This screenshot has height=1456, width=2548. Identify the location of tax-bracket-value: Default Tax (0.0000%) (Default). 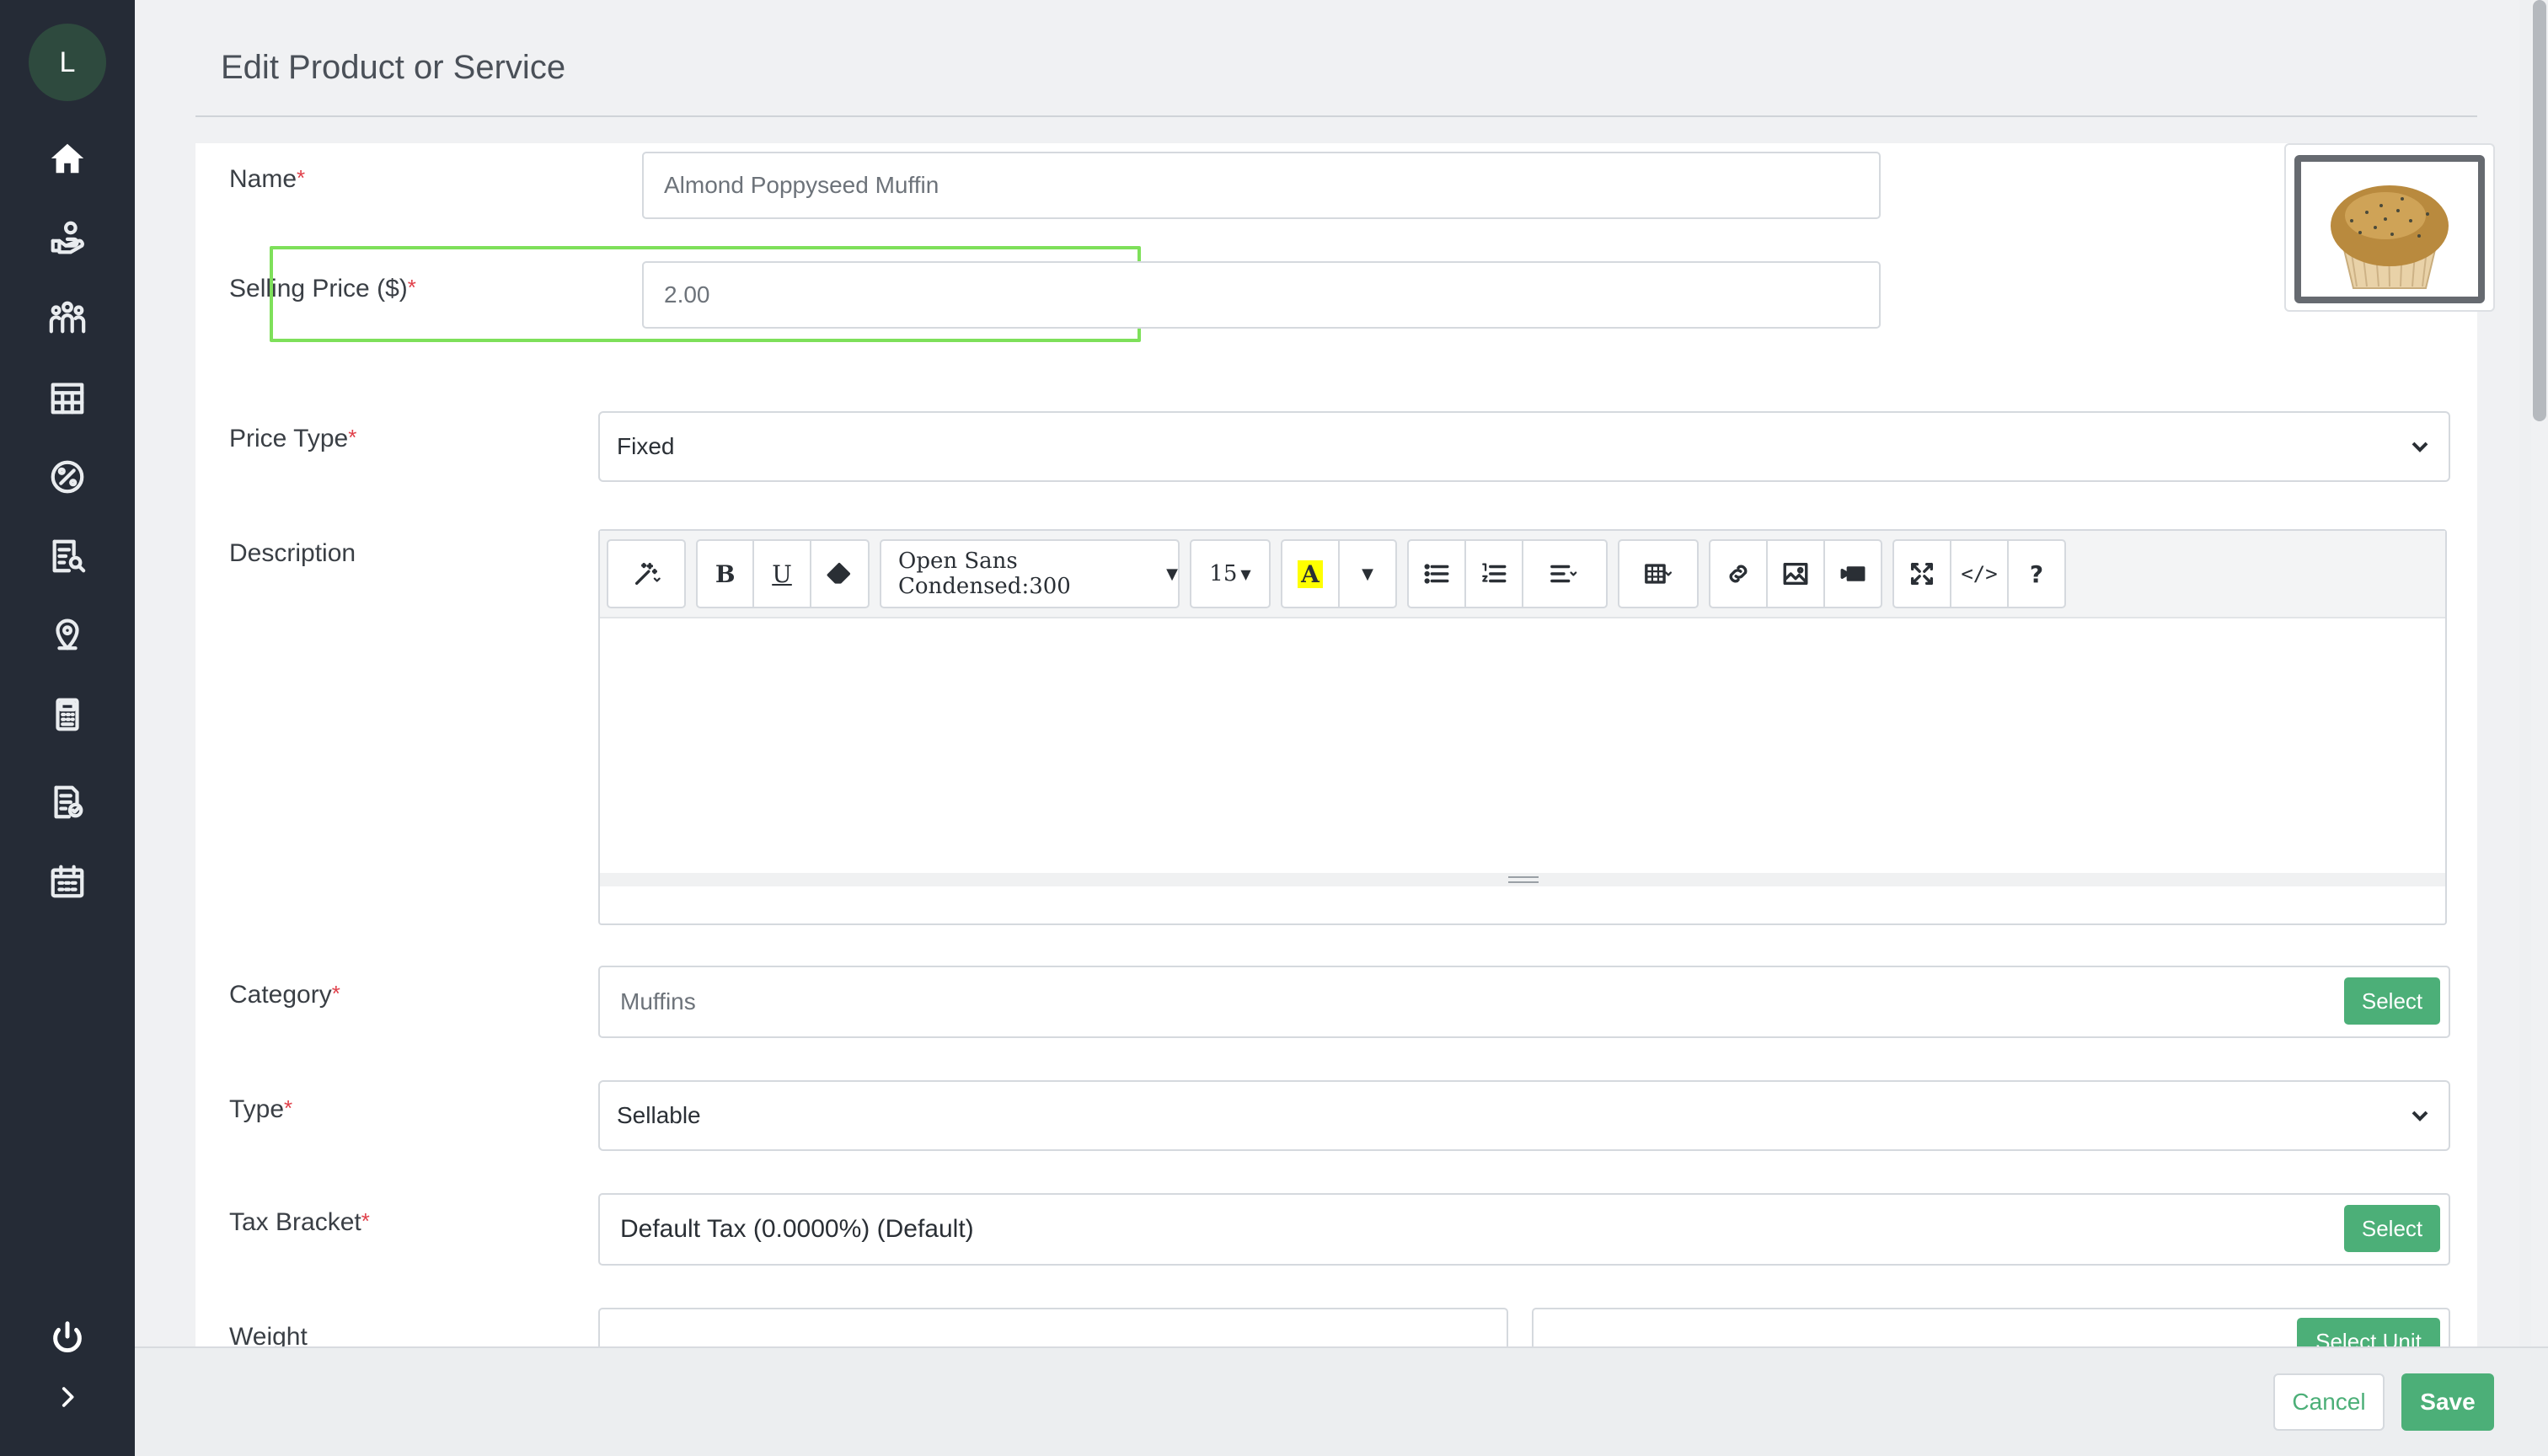
(797, 1229).